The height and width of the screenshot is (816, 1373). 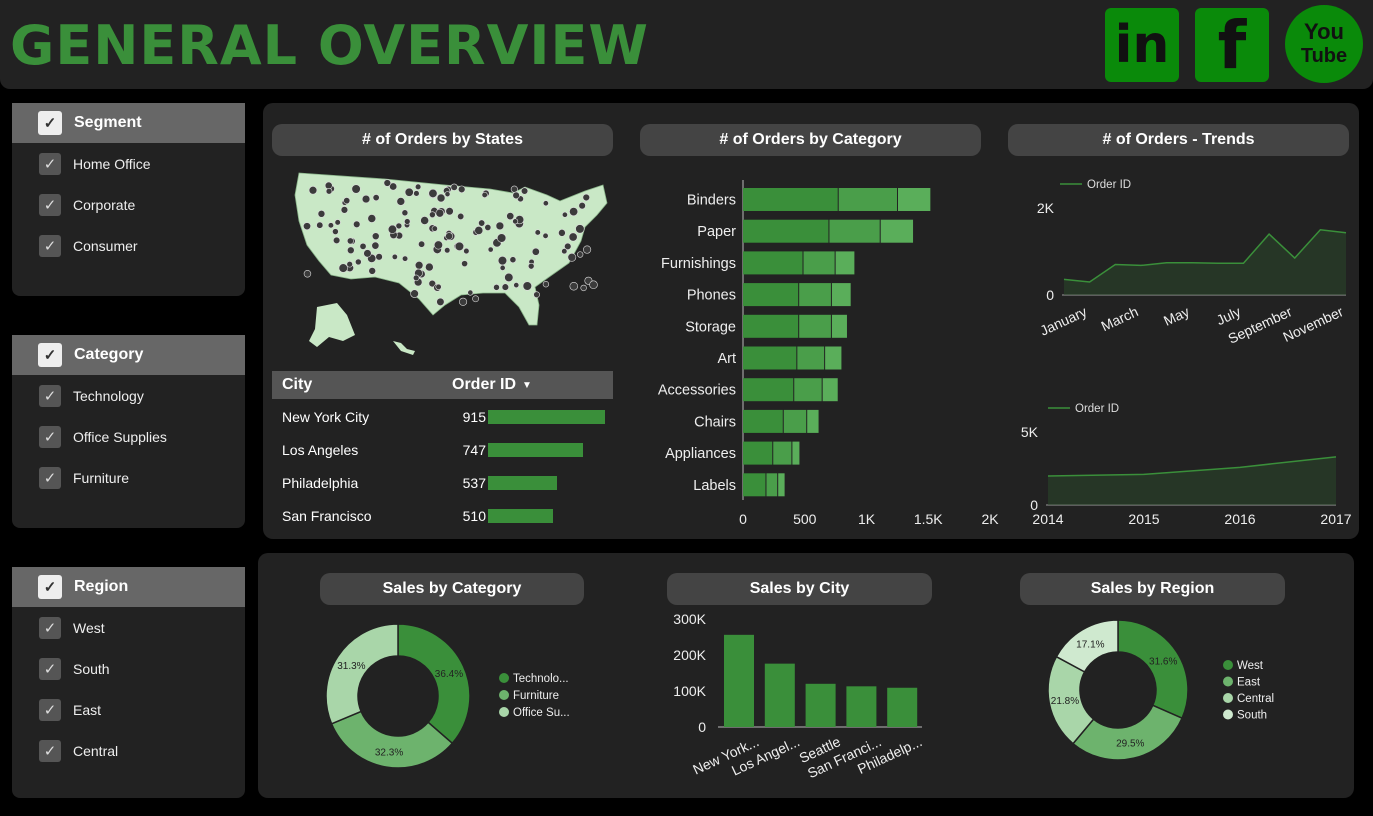 I want to click on region-option: ✓ South, so click(x=128, y=668).